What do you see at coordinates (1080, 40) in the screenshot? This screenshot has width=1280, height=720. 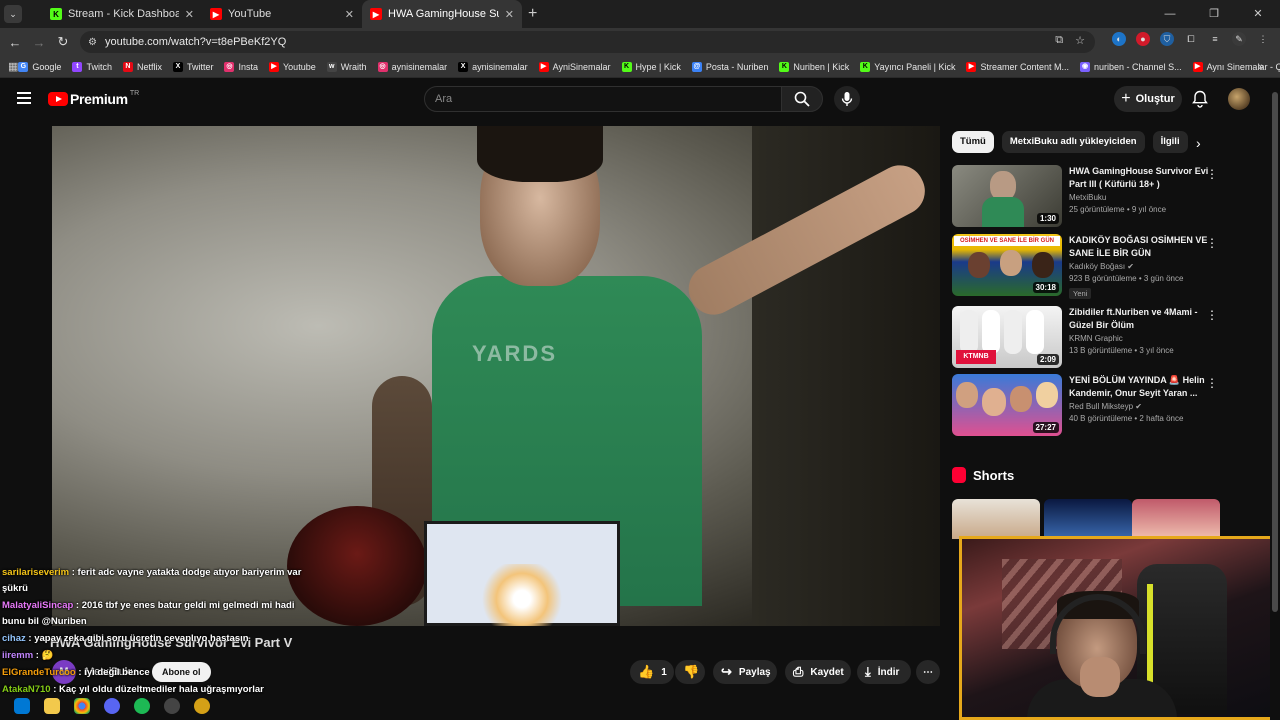 I see `bookmark-star-icon: ☆` at bounding box center [1080, 40].